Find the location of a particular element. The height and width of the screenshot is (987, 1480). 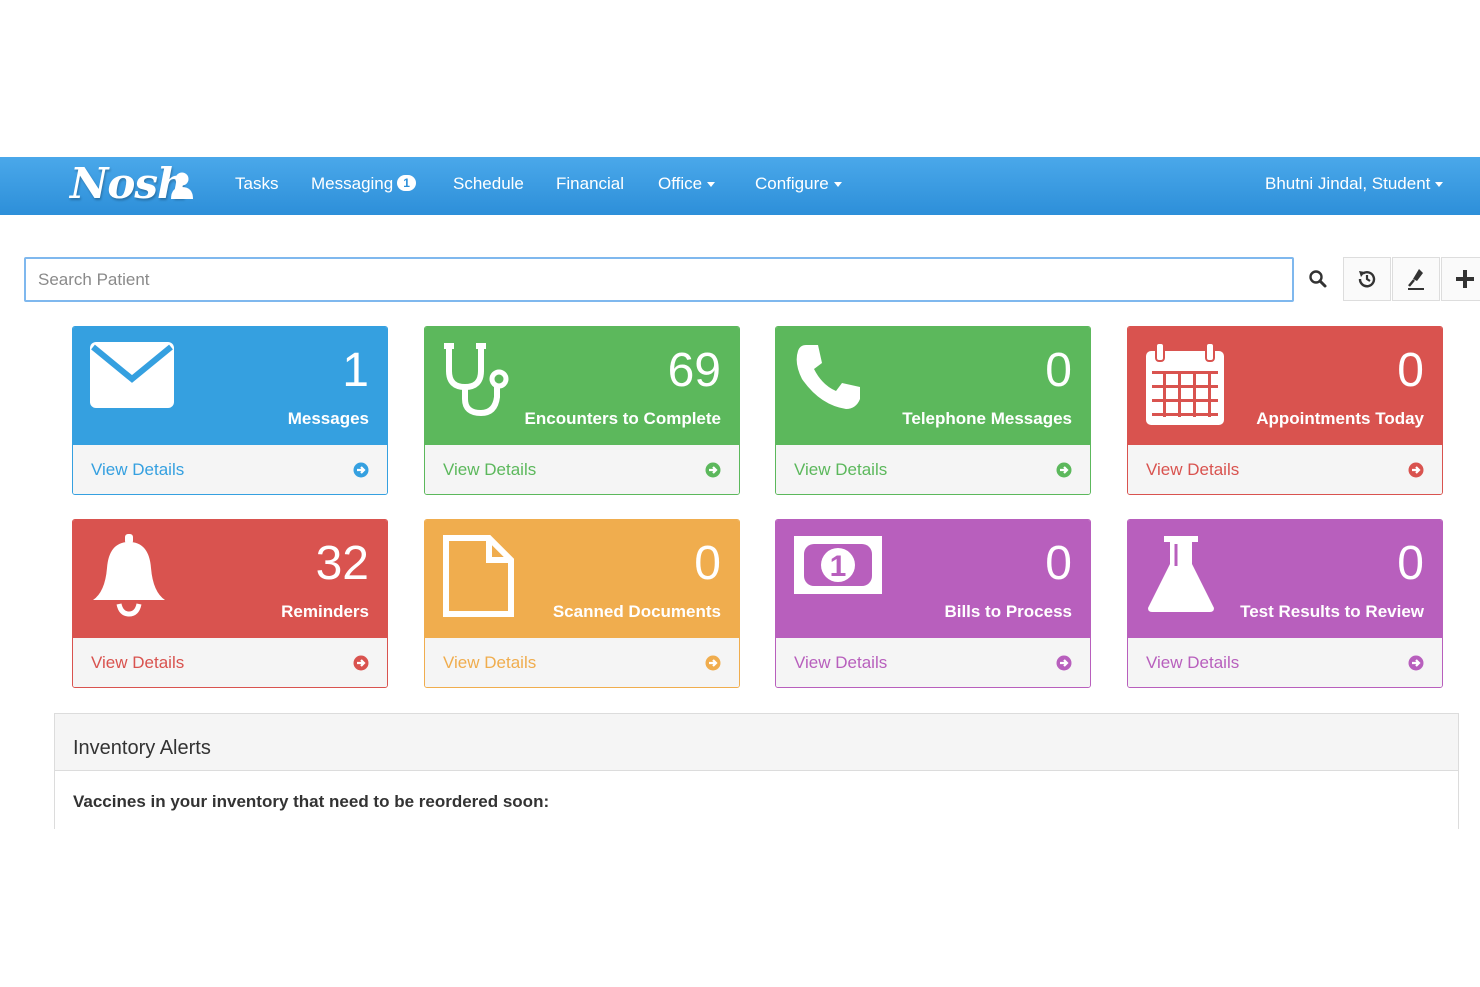

tile-header: 1 0 Bills to Process is located at coordinates (933, 579).